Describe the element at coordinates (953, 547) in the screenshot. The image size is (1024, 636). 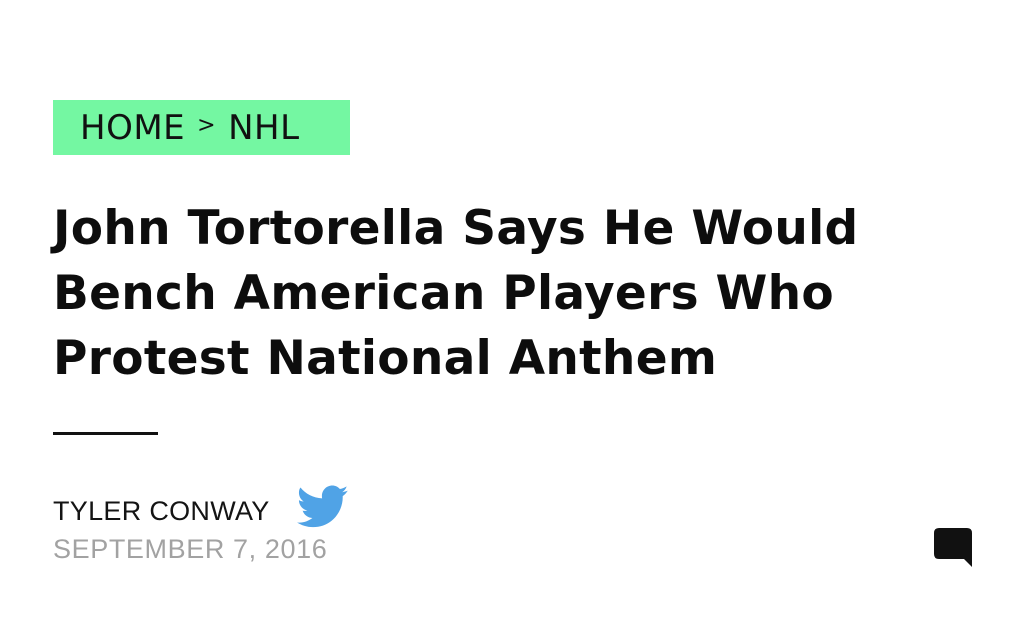
I see `comment-bubble-icon` at that location.